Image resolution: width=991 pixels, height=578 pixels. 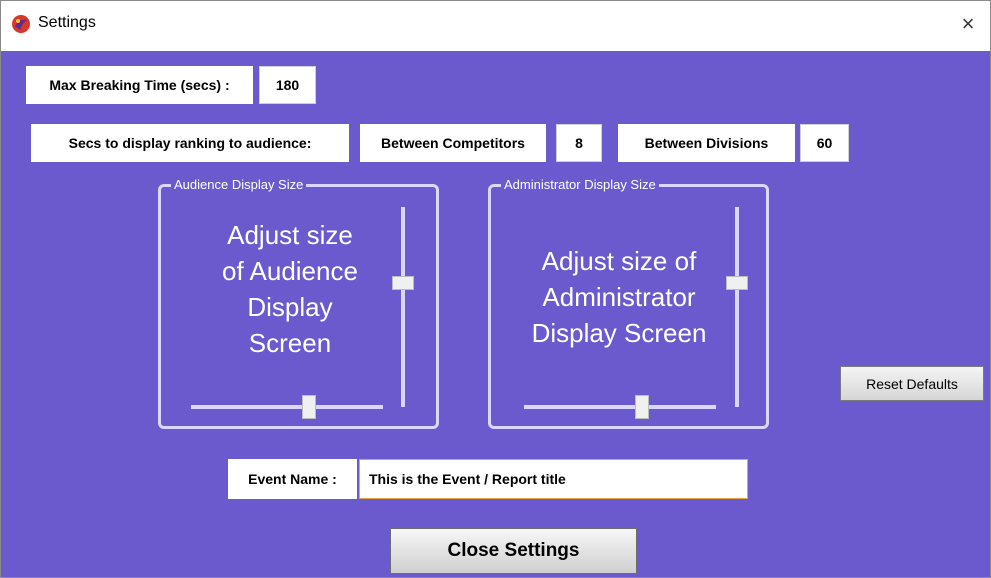 I want to click on between-competitors-input: 8, so click(x=579, y=143).